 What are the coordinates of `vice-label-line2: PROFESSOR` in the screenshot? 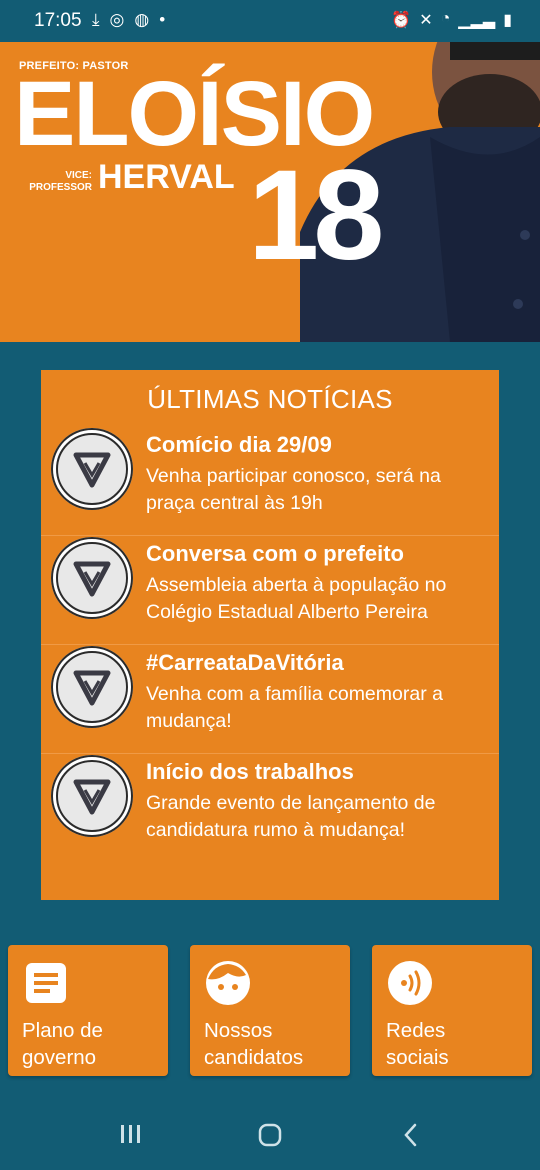 It's located at (60, 187).